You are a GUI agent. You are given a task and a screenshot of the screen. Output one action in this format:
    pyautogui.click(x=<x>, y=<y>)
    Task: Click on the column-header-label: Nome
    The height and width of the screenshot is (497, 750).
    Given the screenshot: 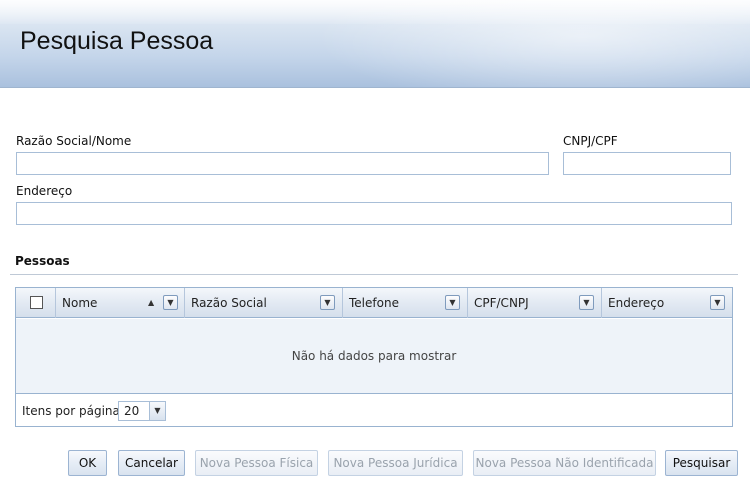 What is the action you would take?
    pyautogui.click(x=80, y=303)
    